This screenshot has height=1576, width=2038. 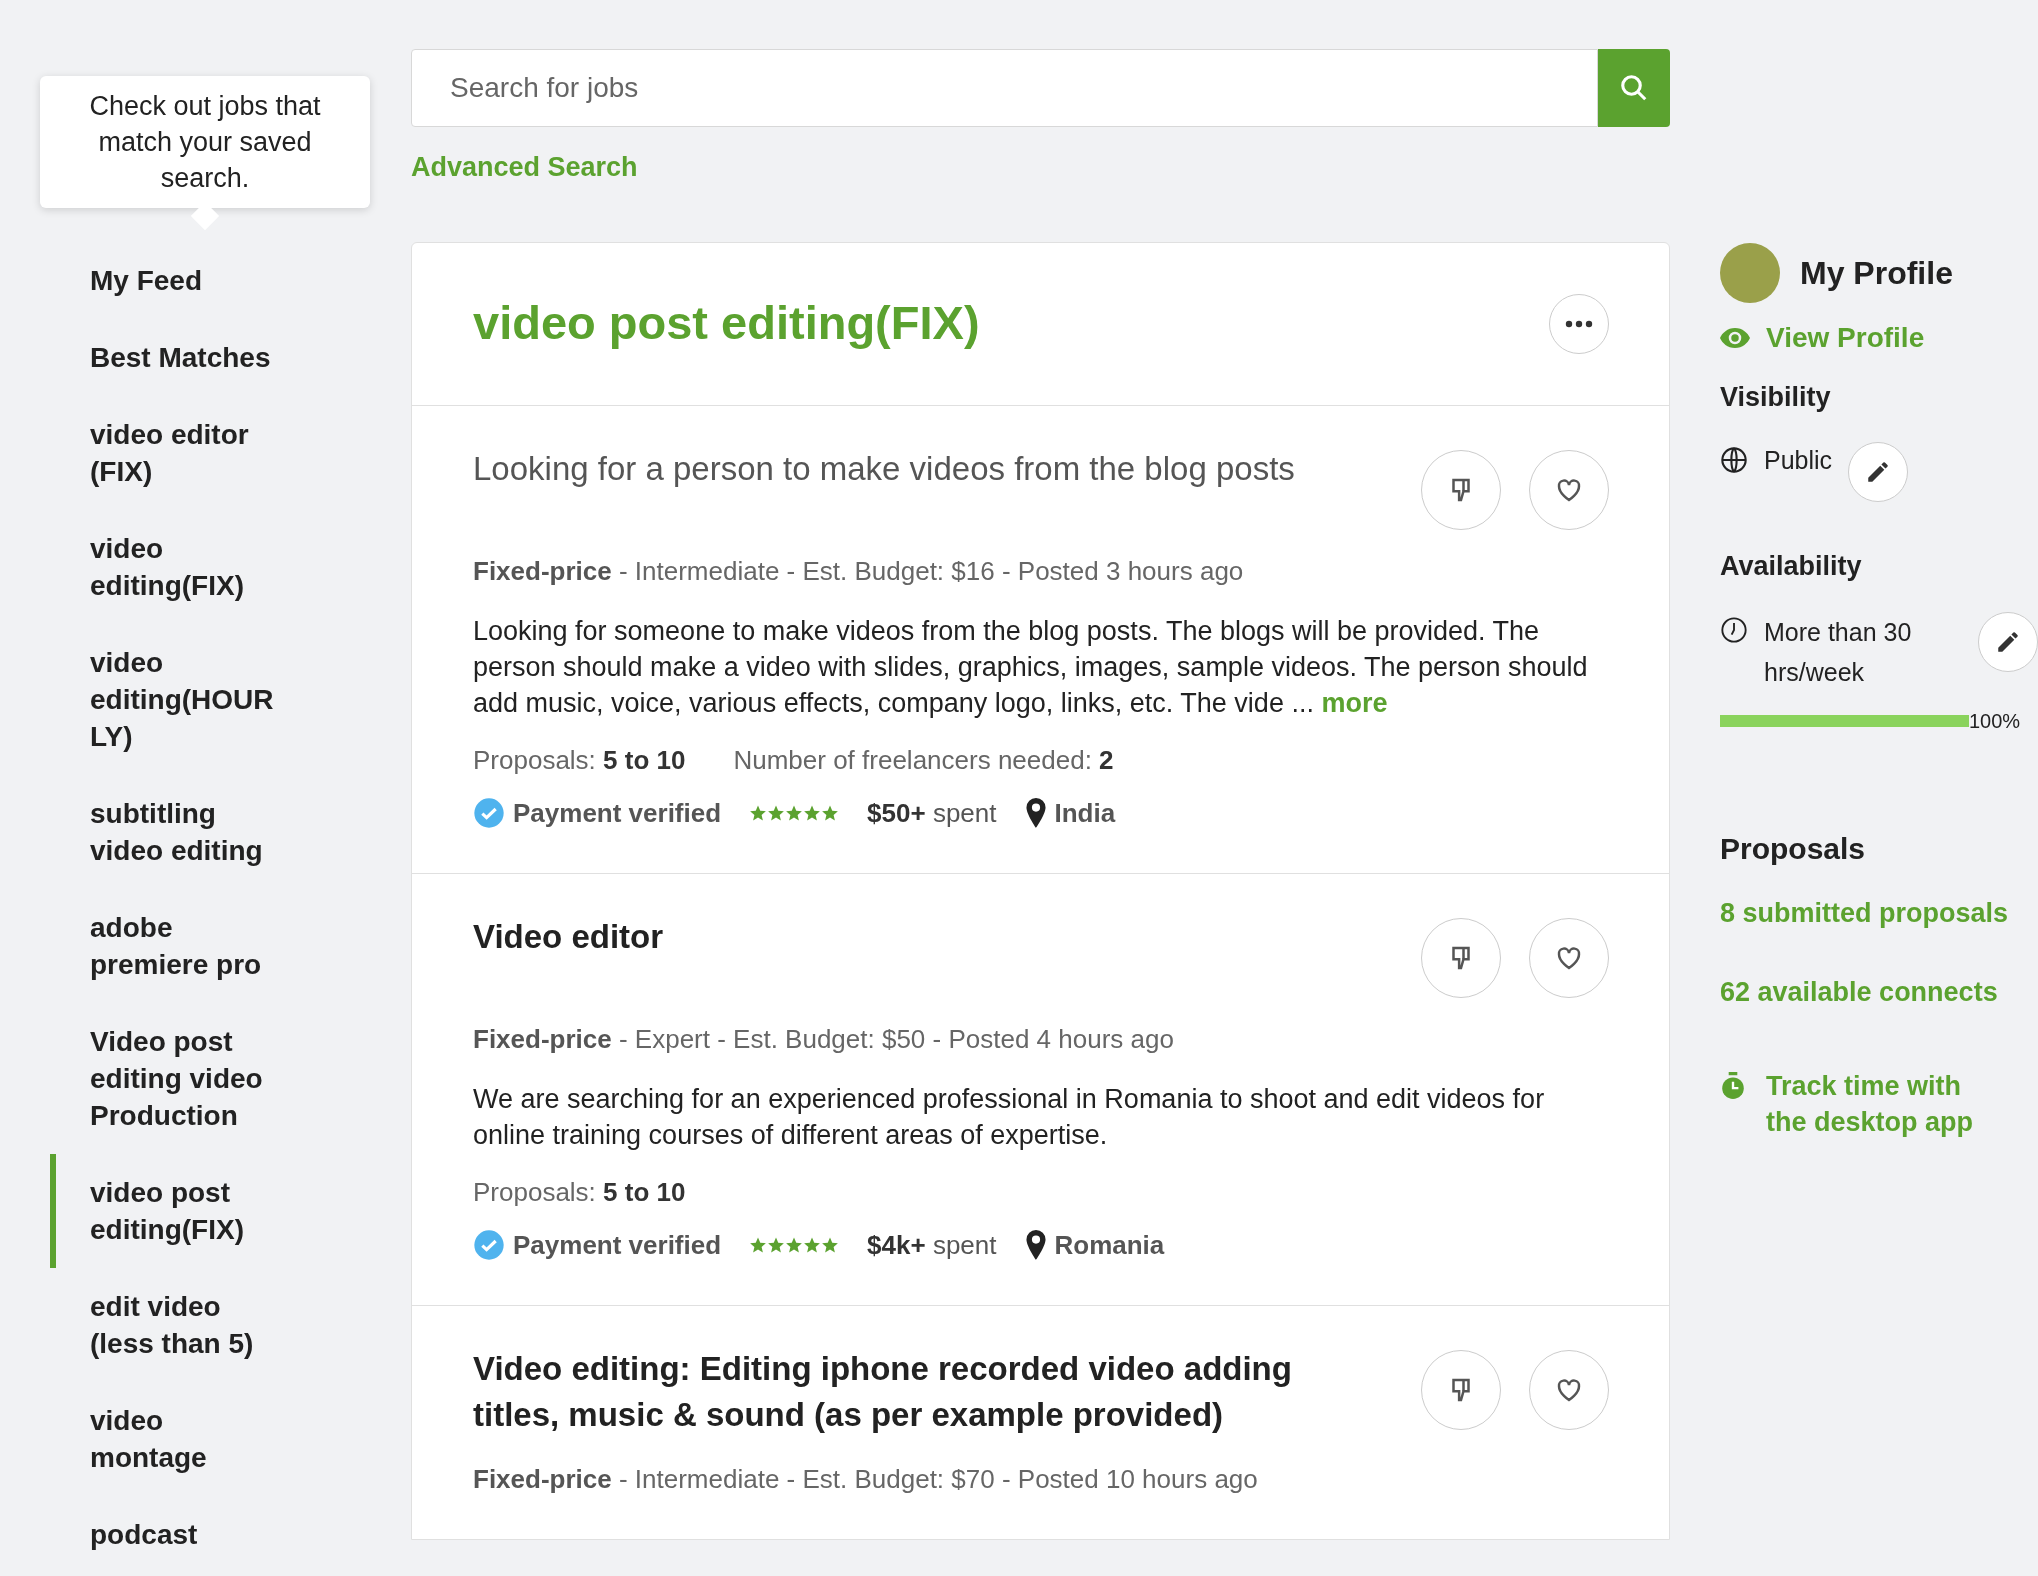 What do you see at coordinates (726, 323) in the screenshot?
I see `feed-title: video post editing(FIX)` at bounding box center [726, 323].